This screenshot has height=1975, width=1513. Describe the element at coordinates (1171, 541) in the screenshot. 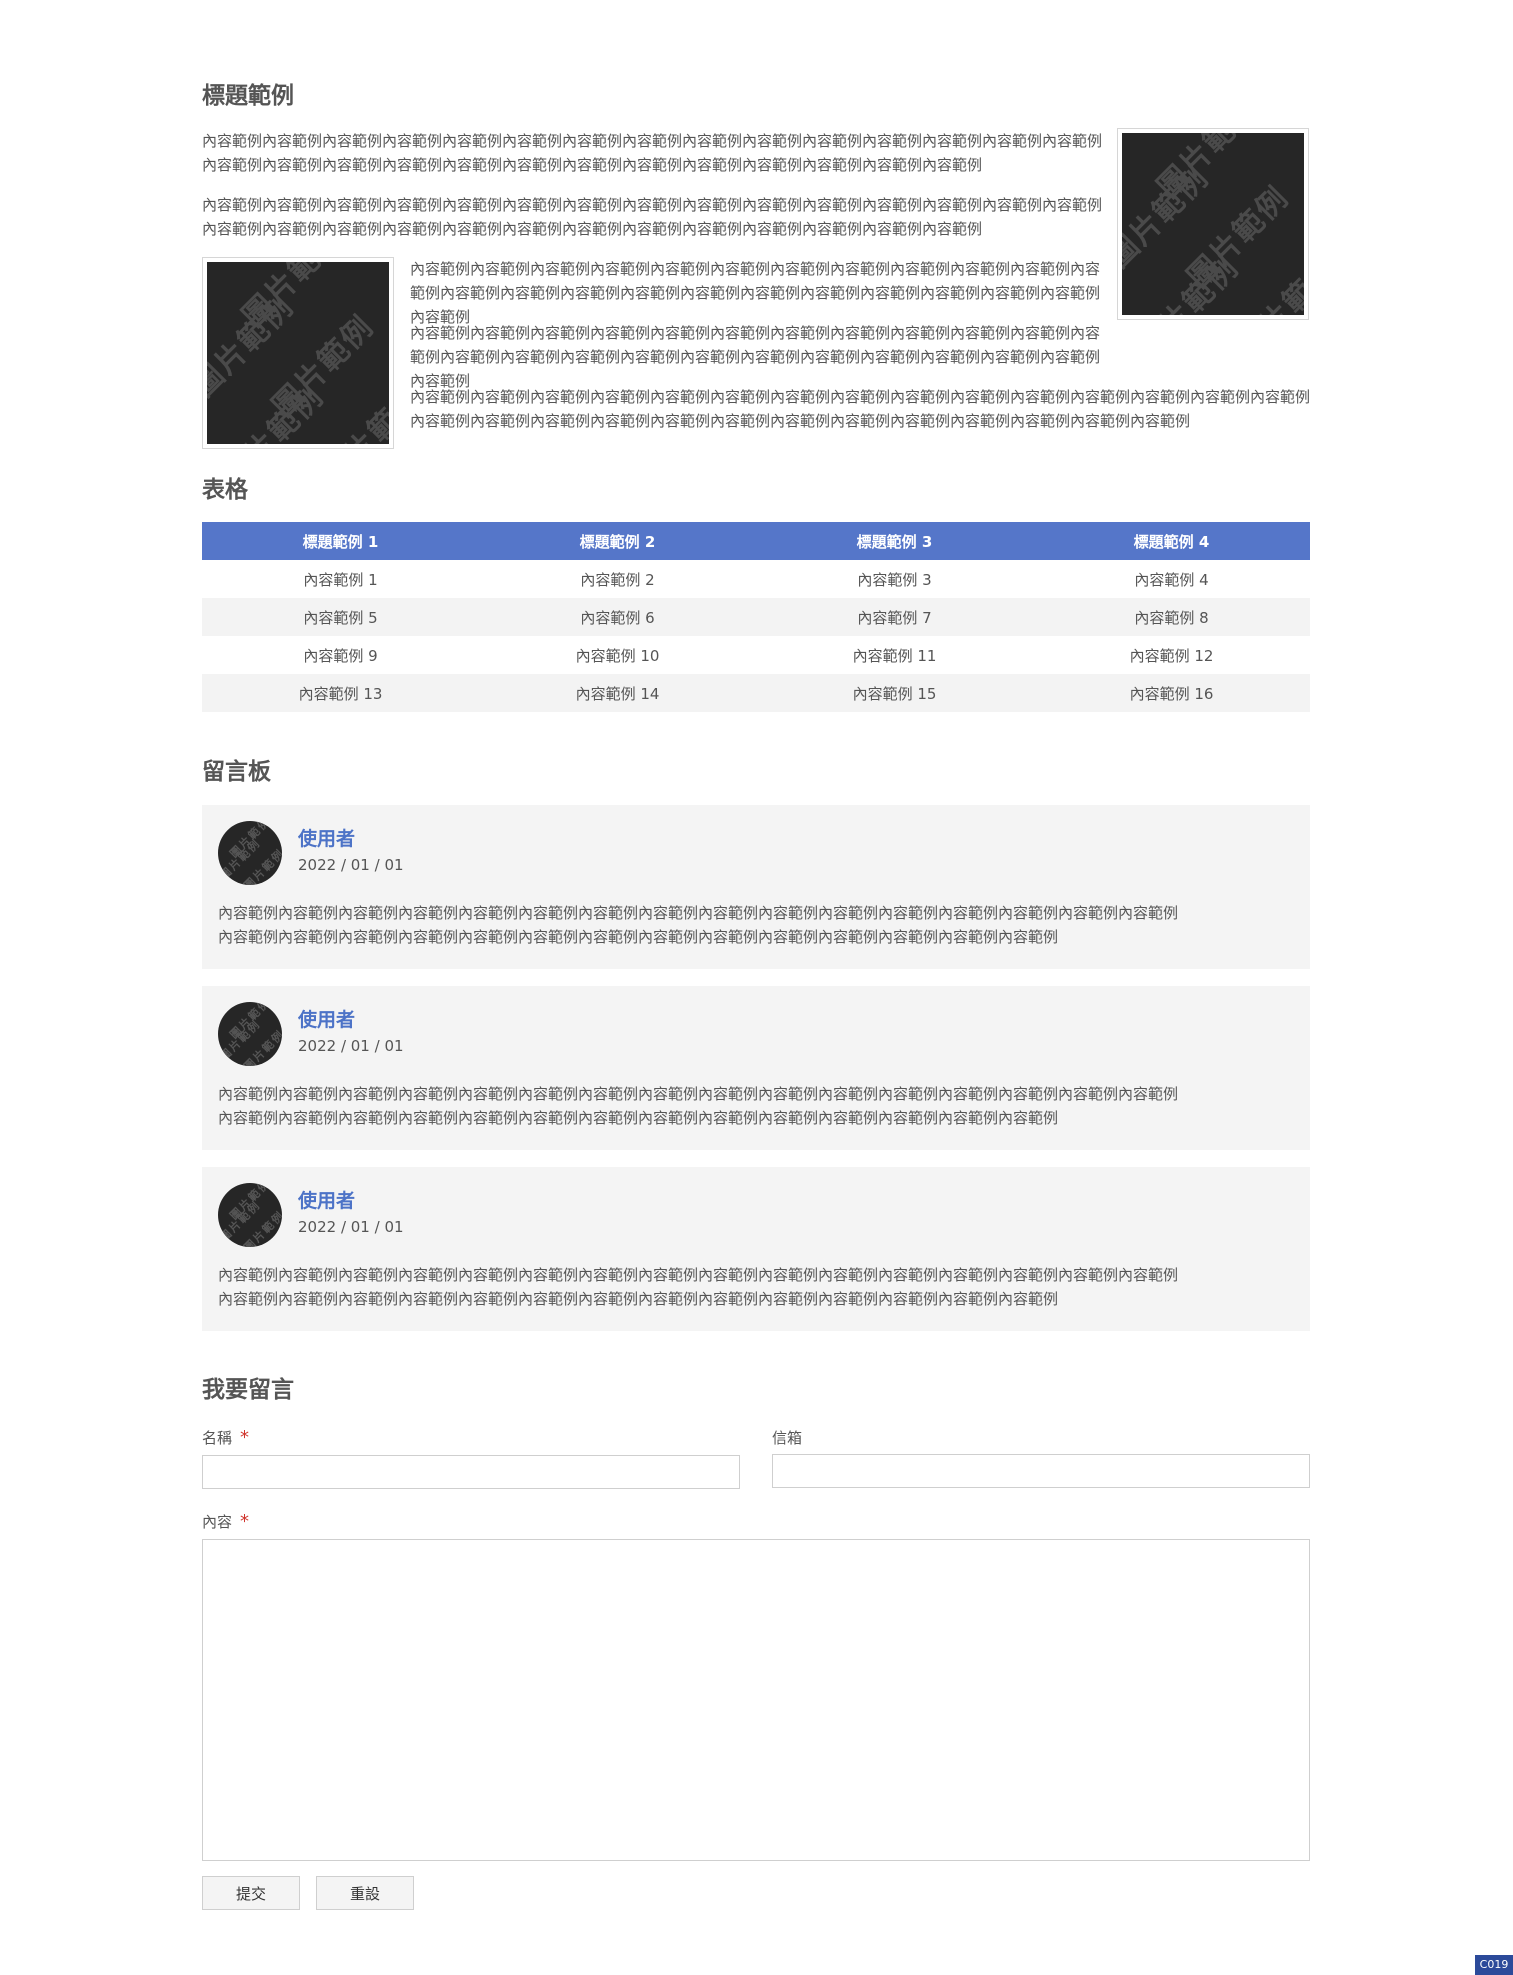

I see `table-header-cell: 標題範例 4` at that location.